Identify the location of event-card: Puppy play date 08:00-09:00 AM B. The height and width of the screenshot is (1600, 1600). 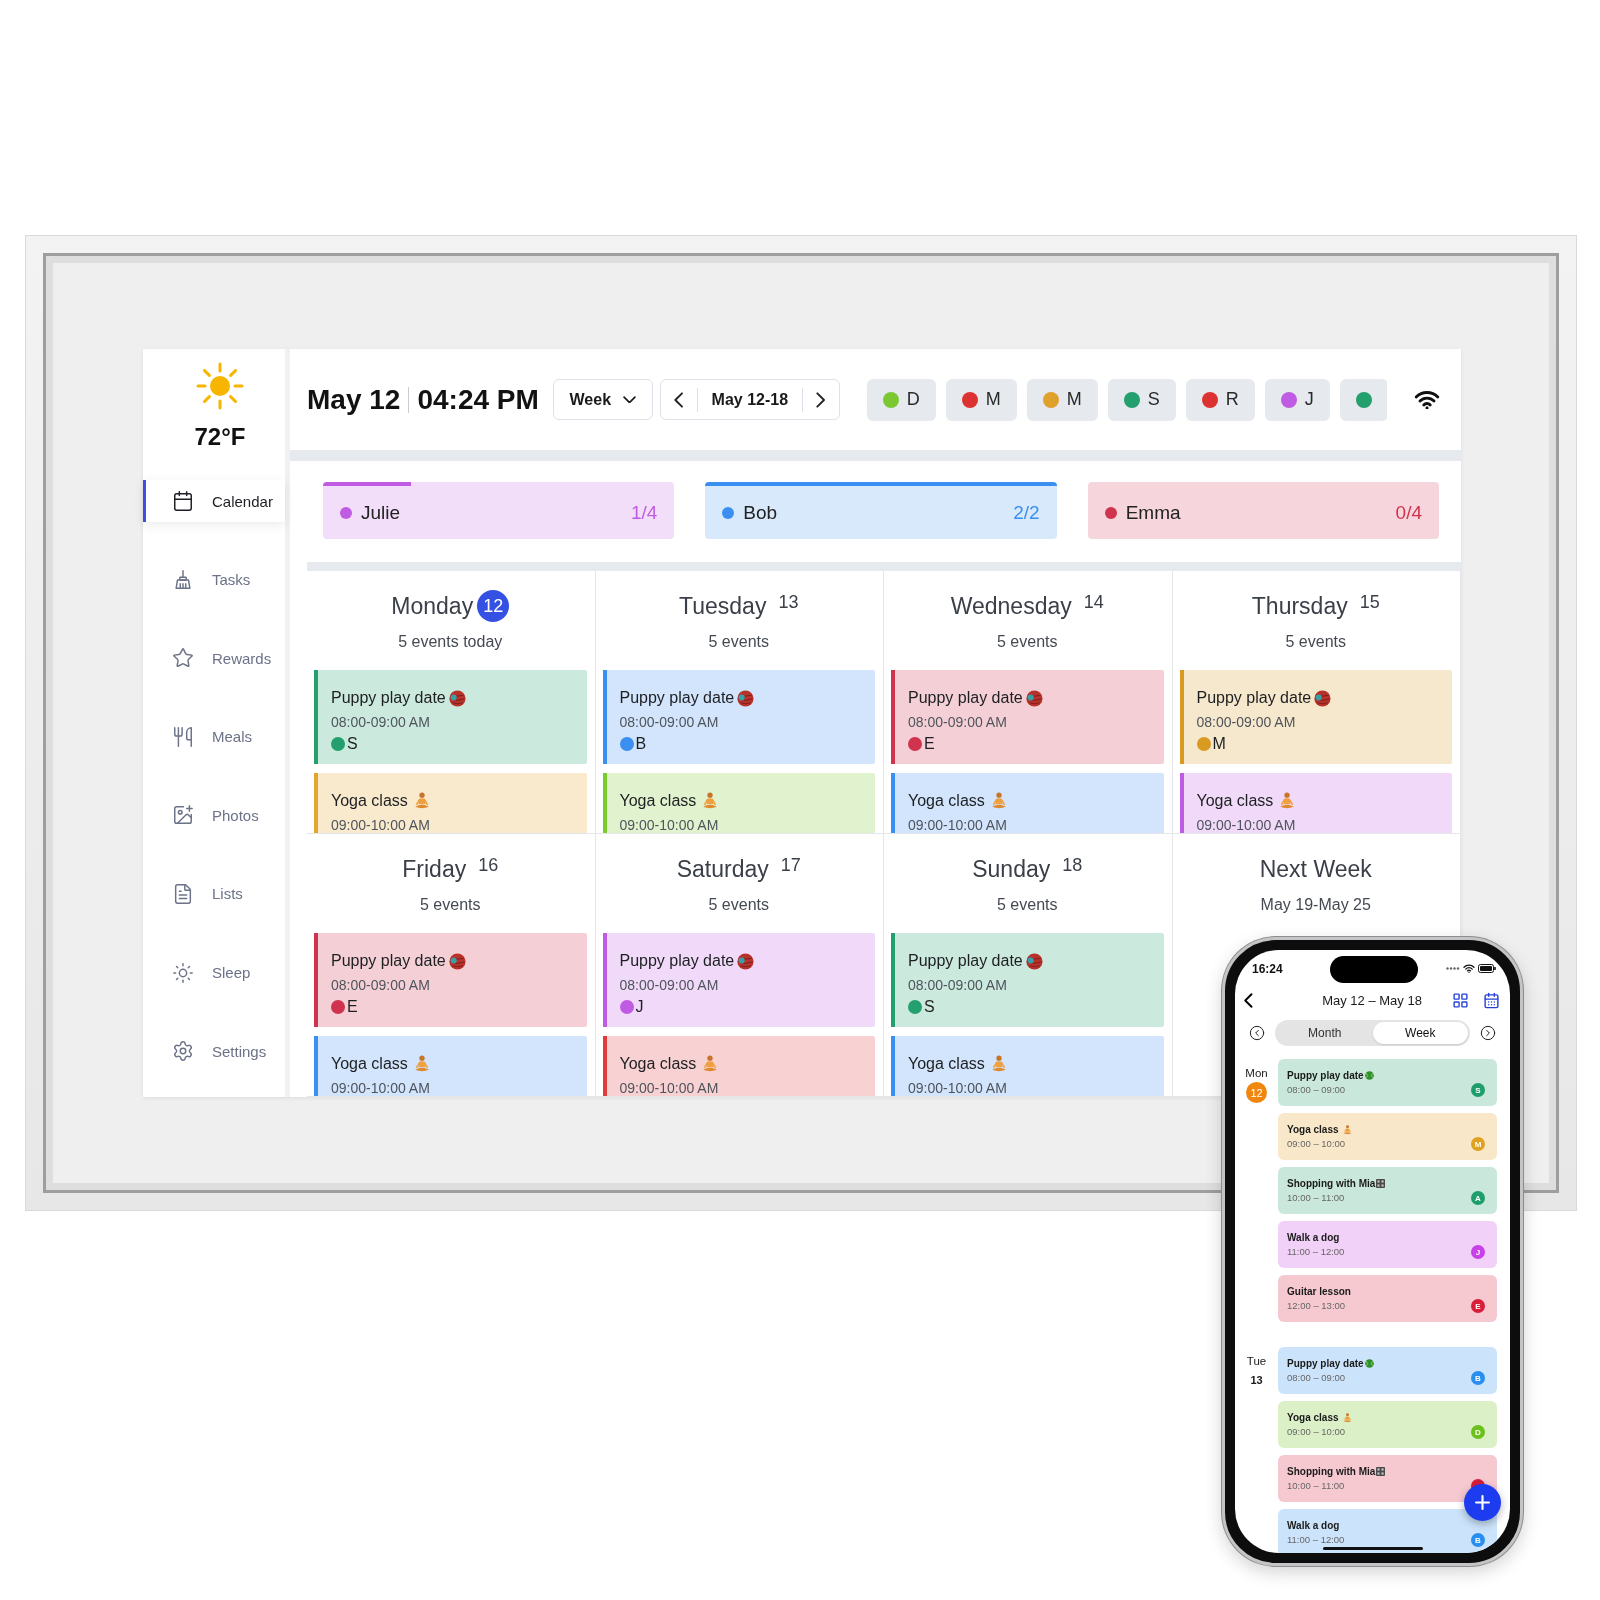
(738, 717).